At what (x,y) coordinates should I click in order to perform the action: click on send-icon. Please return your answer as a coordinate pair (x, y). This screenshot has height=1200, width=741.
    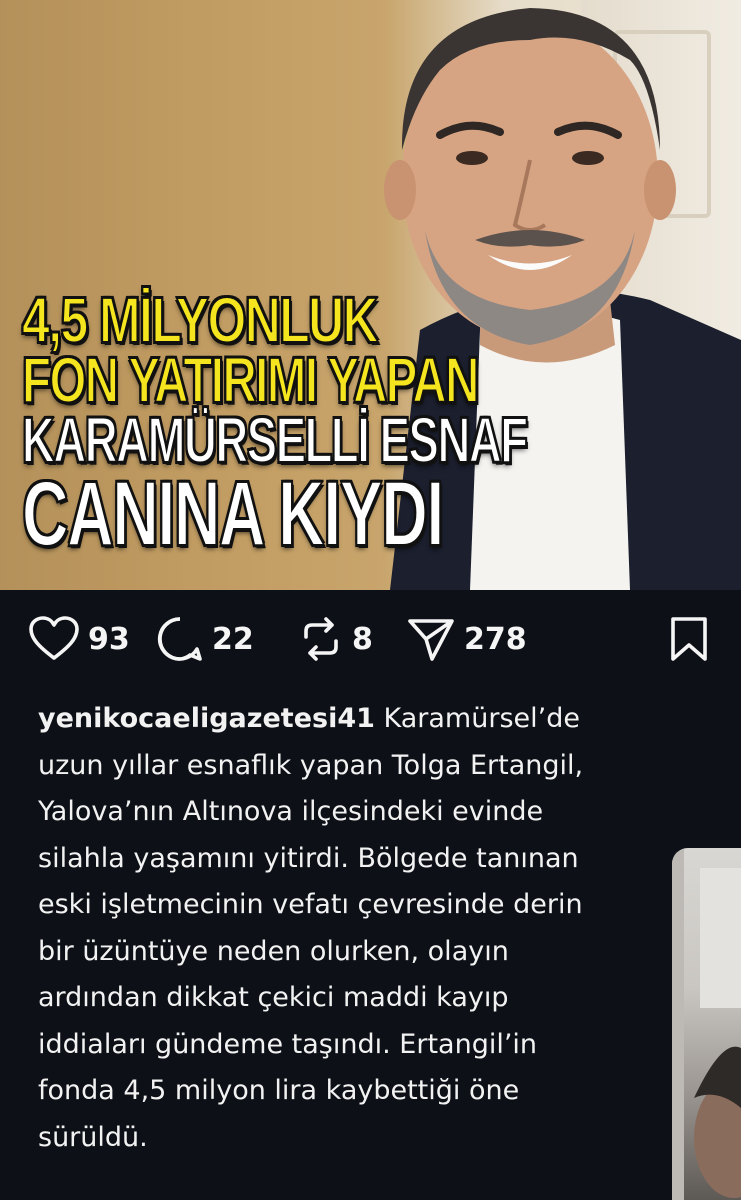
    Looking at the image, I should click on (431, 639).